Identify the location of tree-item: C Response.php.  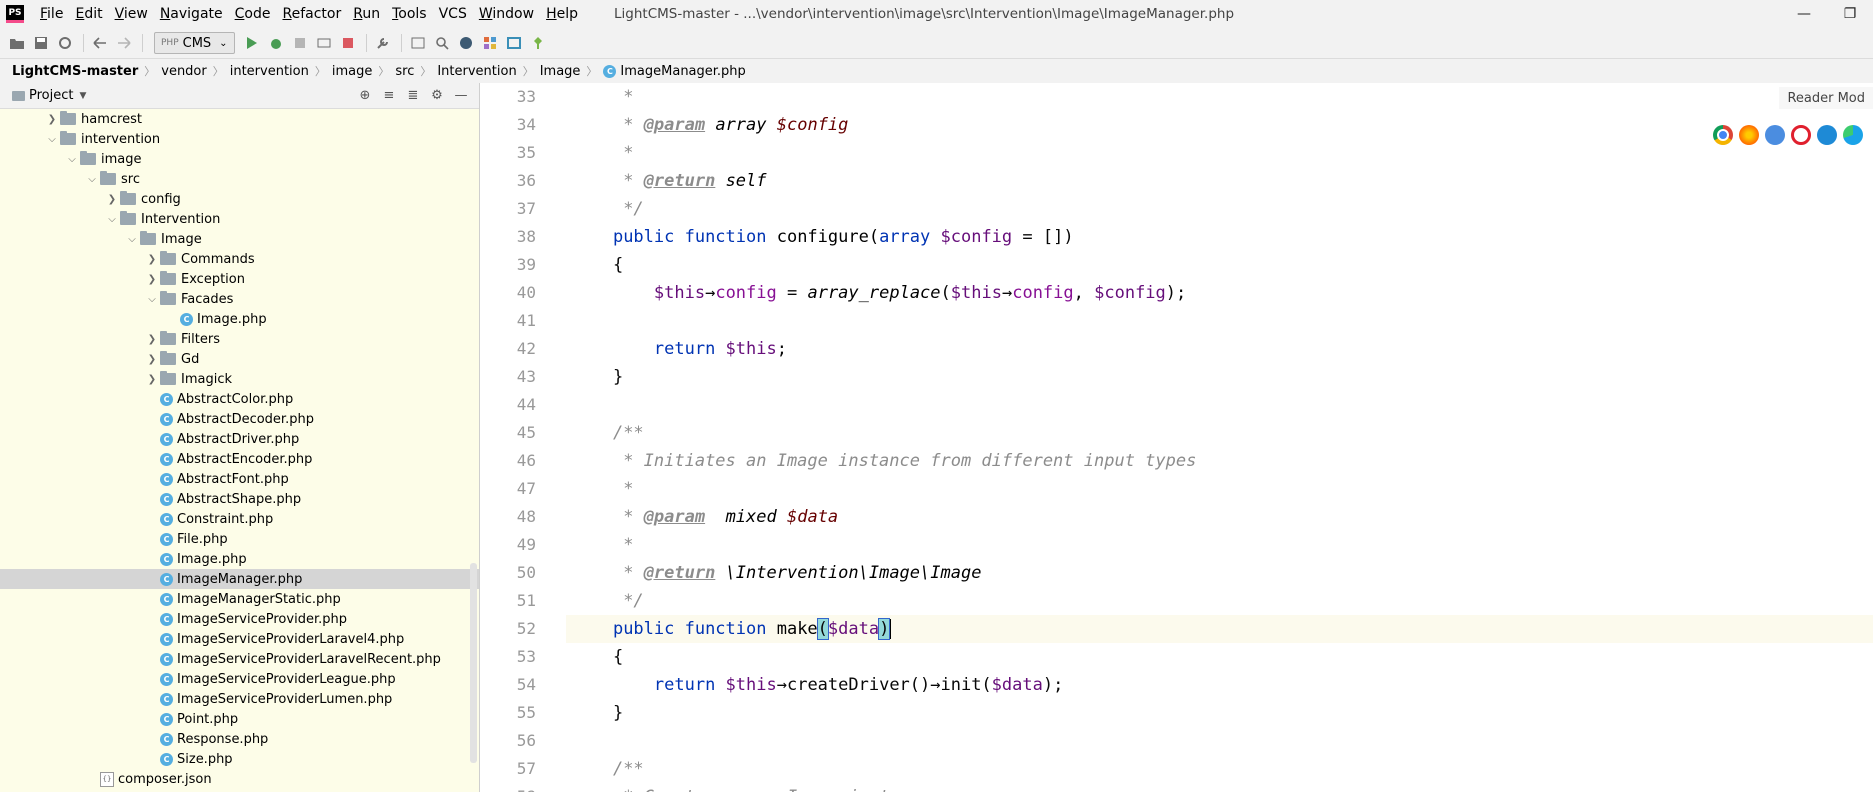
(239, 739).